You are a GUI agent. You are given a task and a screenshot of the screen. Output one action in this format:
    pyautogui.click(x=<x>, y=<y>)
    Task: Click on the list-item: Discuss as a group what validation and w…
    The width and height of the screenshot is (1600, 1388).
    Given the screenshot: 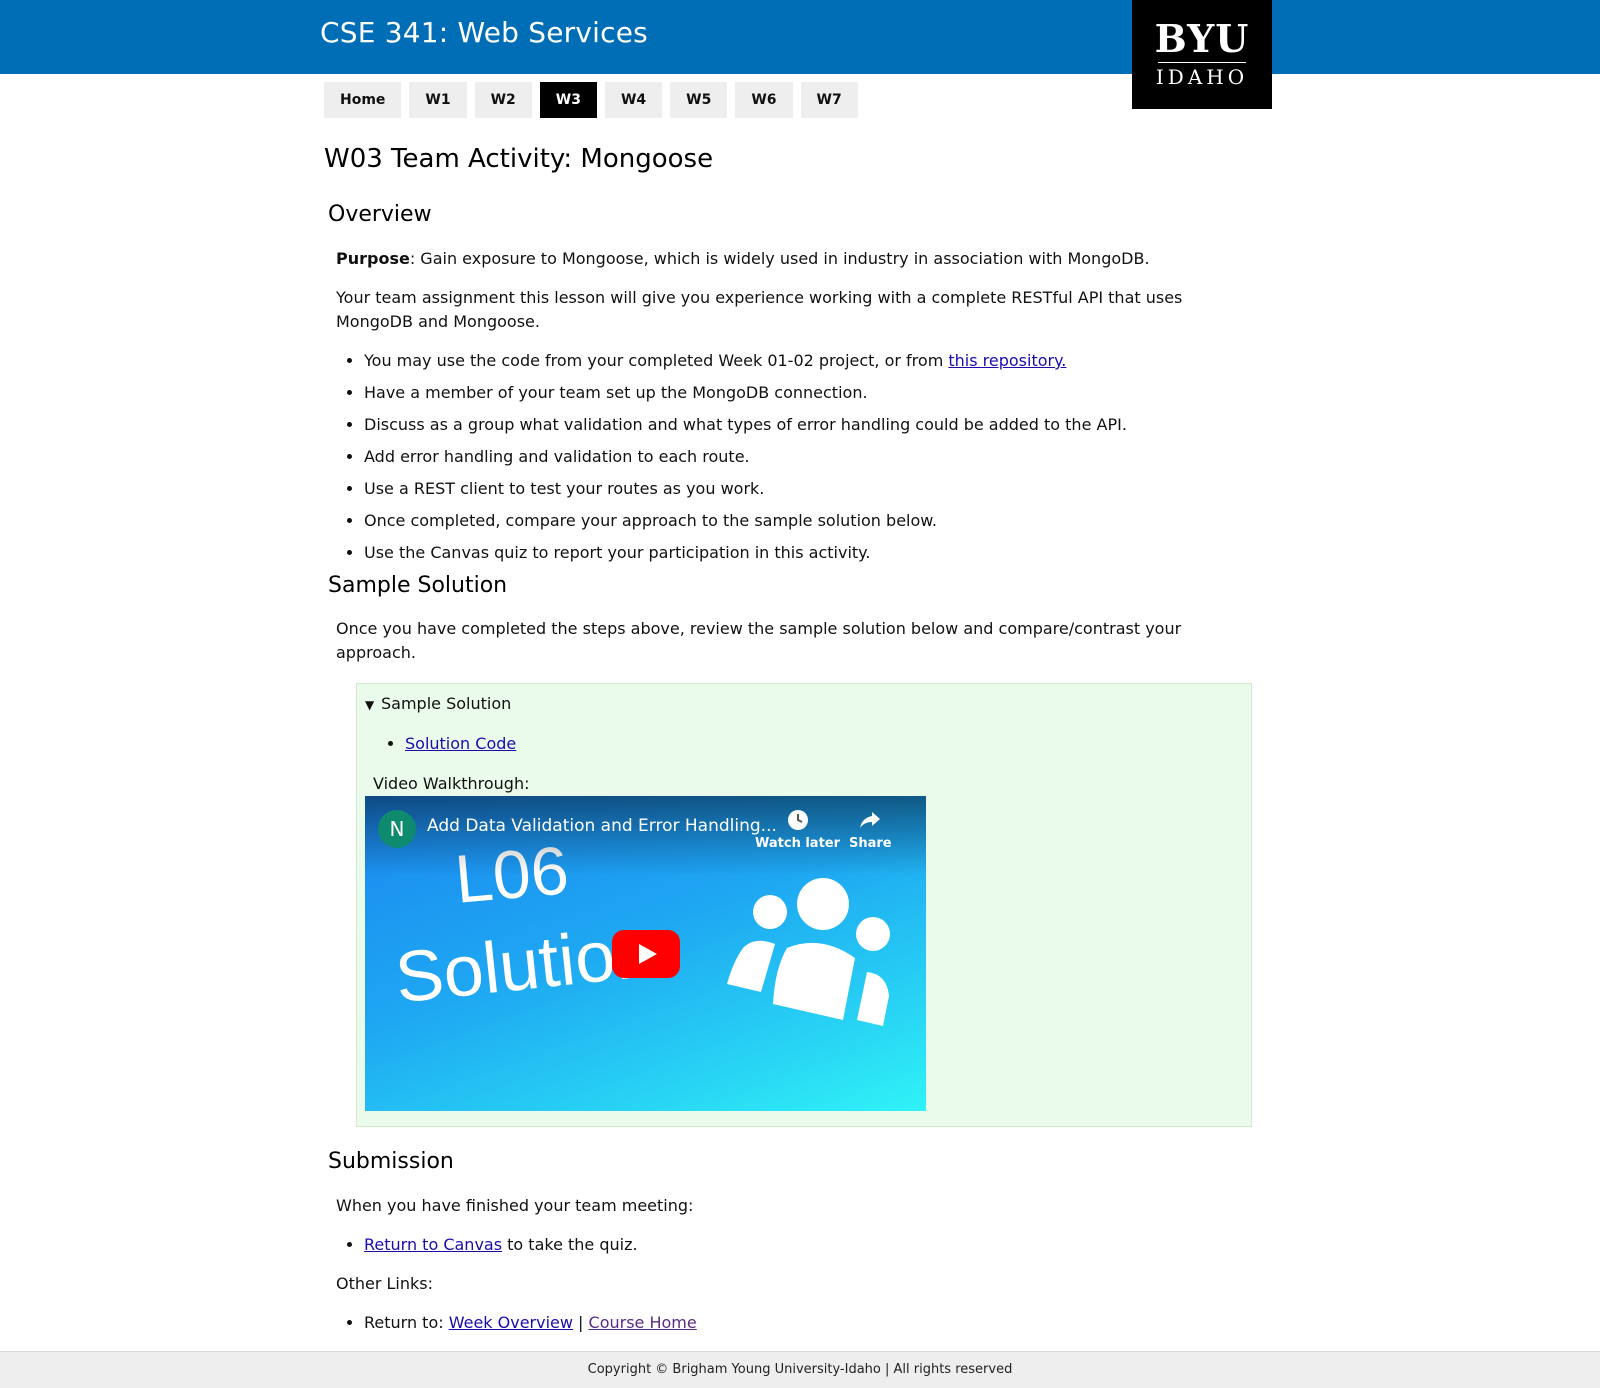 What is the action you would take?
    pyautogui.click(x=814, y=425)
    